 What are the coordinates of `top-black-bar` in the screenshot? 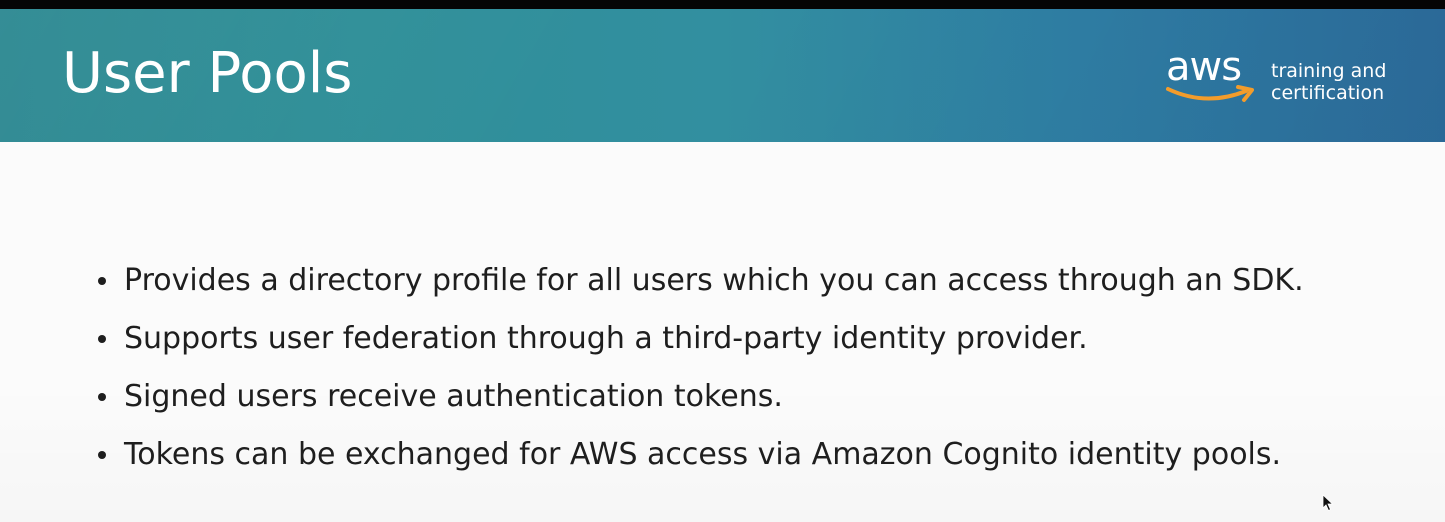 It's located at (722, 4).